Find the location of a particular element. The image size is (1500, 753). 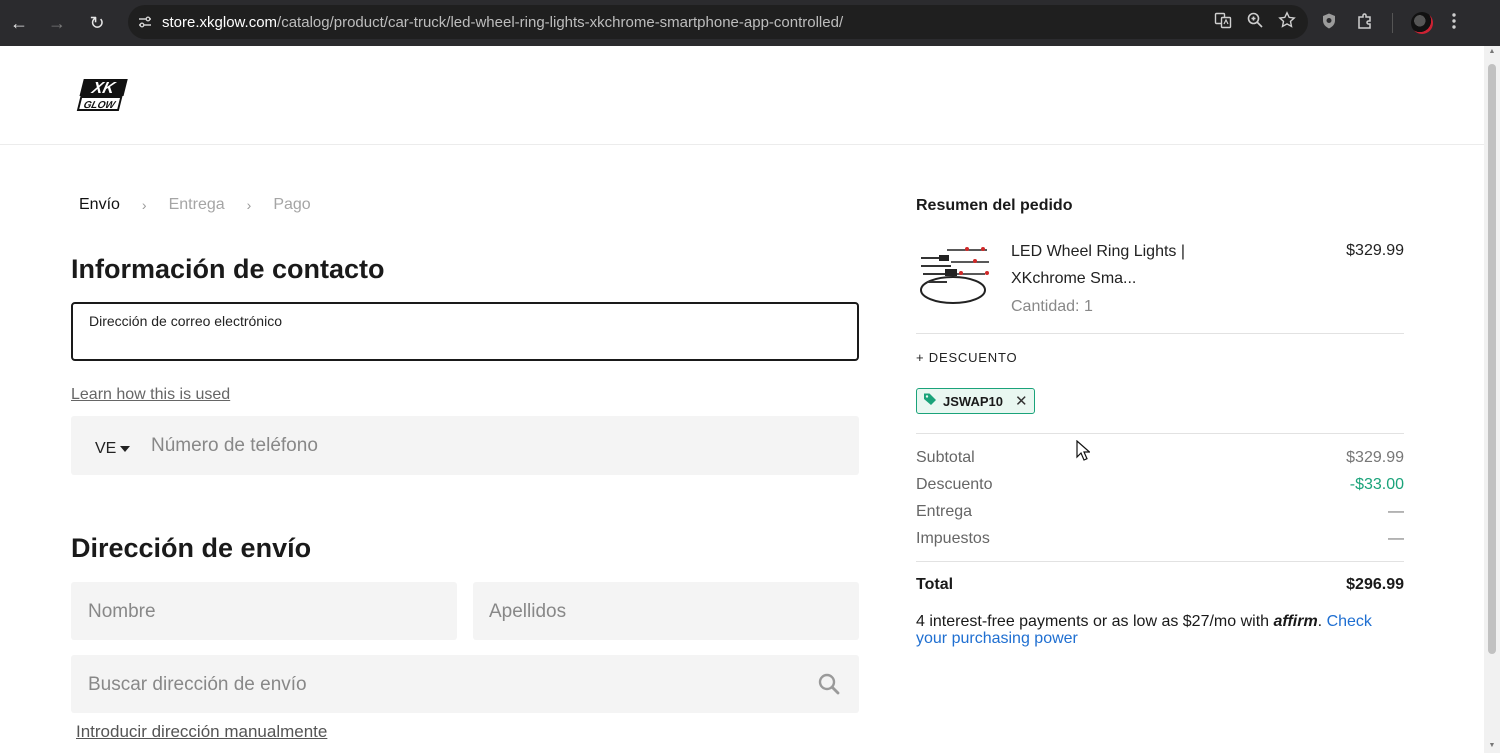

contact-info-title: Información de contacto is located at coordinates (228, 269).